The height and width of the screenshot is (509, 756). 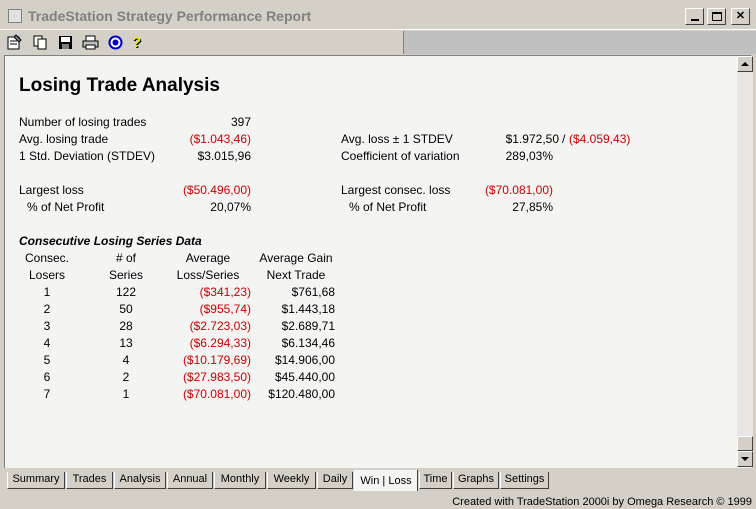 I want to click on toolbar-empty-area, so click(x=580, y=42).